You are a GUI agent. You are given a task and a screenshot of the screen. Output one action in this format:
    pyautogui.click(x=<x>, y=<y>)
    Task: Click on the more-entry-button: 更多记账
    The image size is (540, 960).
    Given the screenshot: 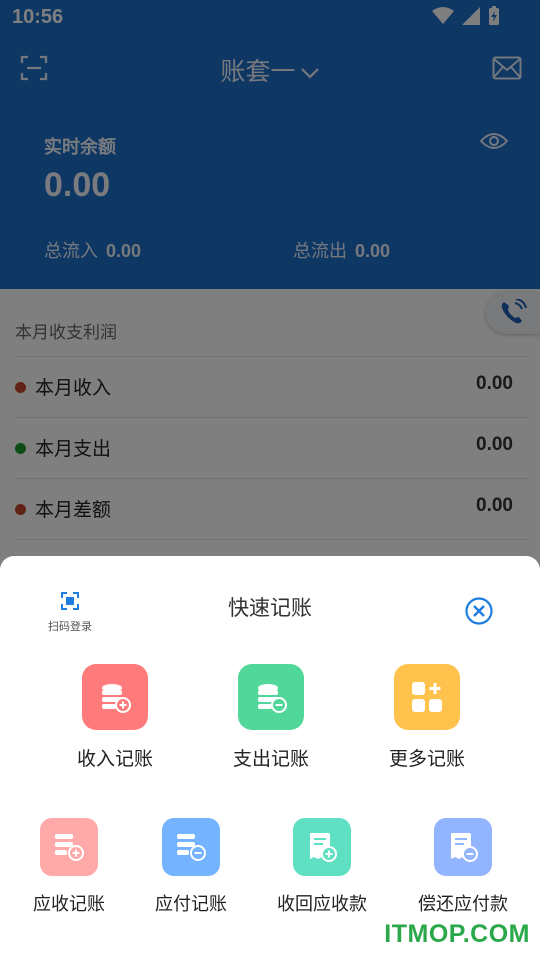 What is the action you would take?
    pyautogui.click(x=427, y=717)
    